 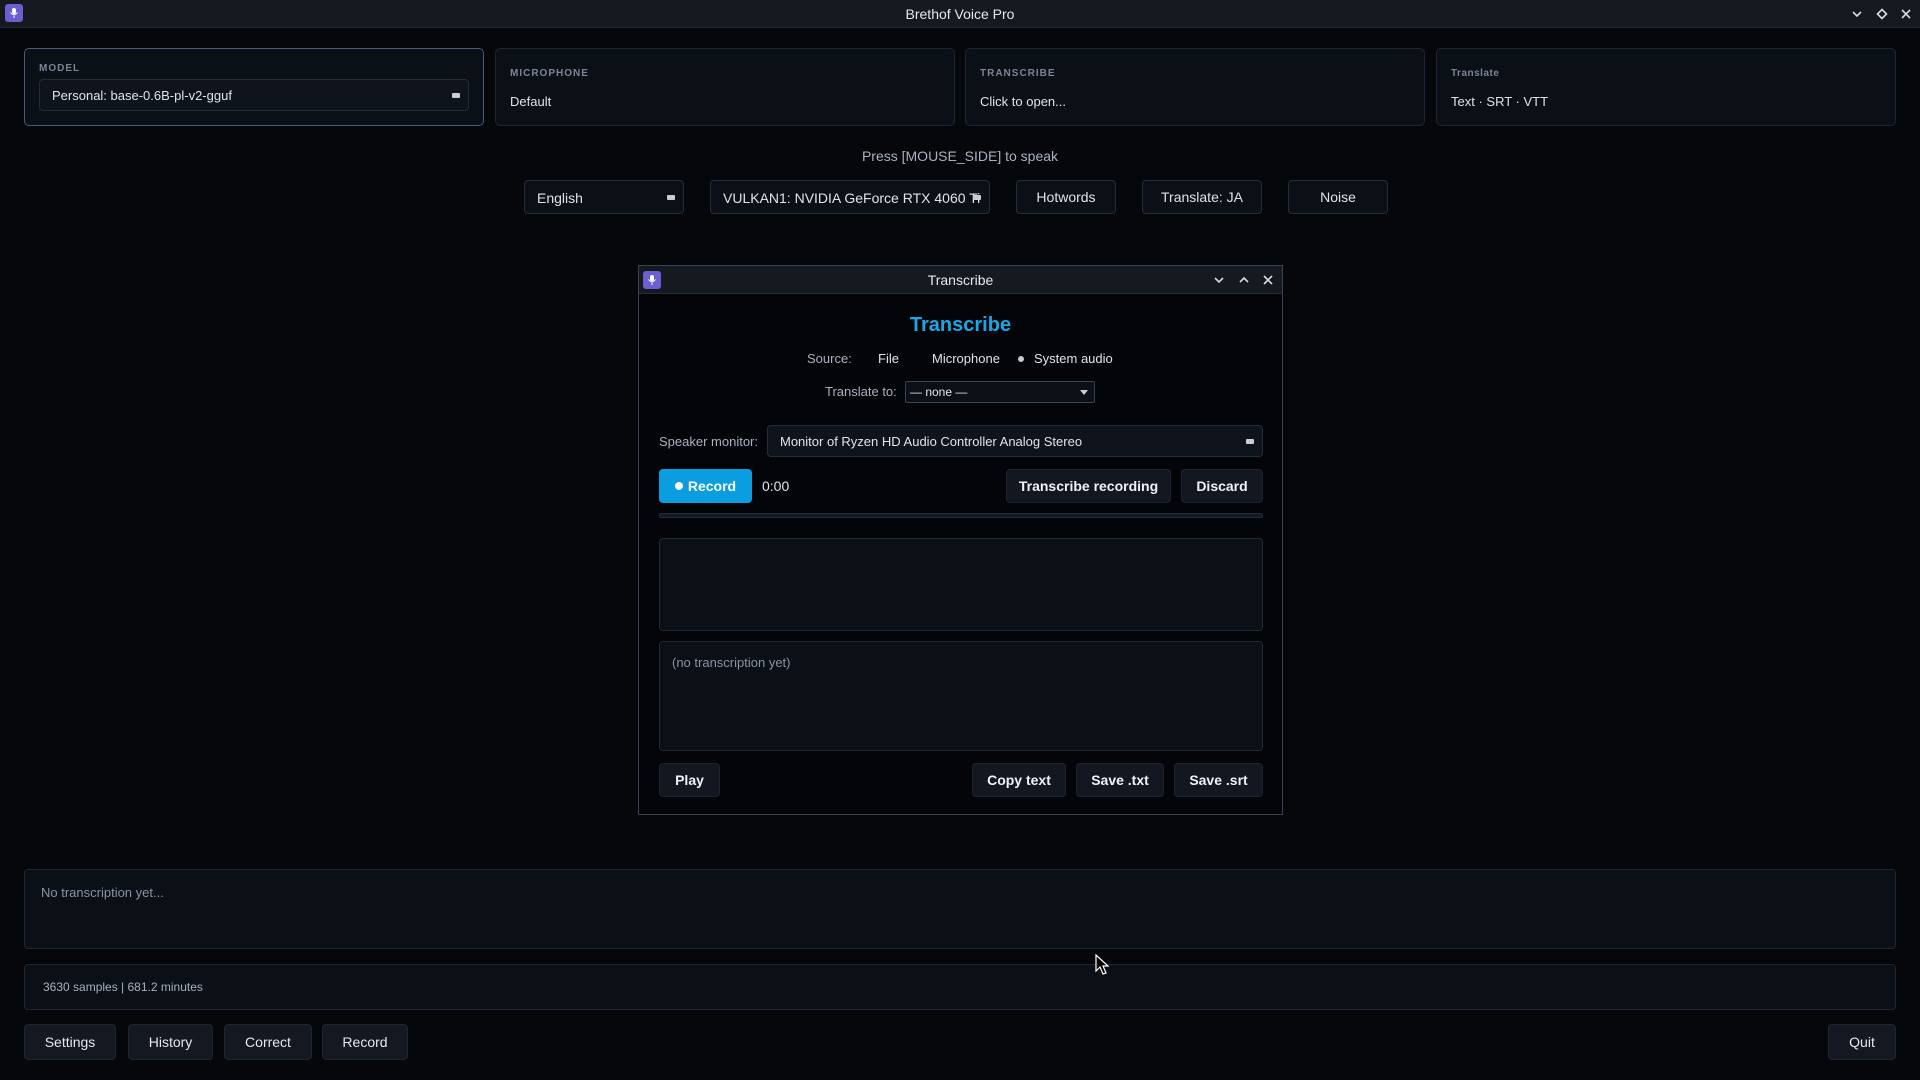 I want to click on progress-bar, so click(x=961, y=515).